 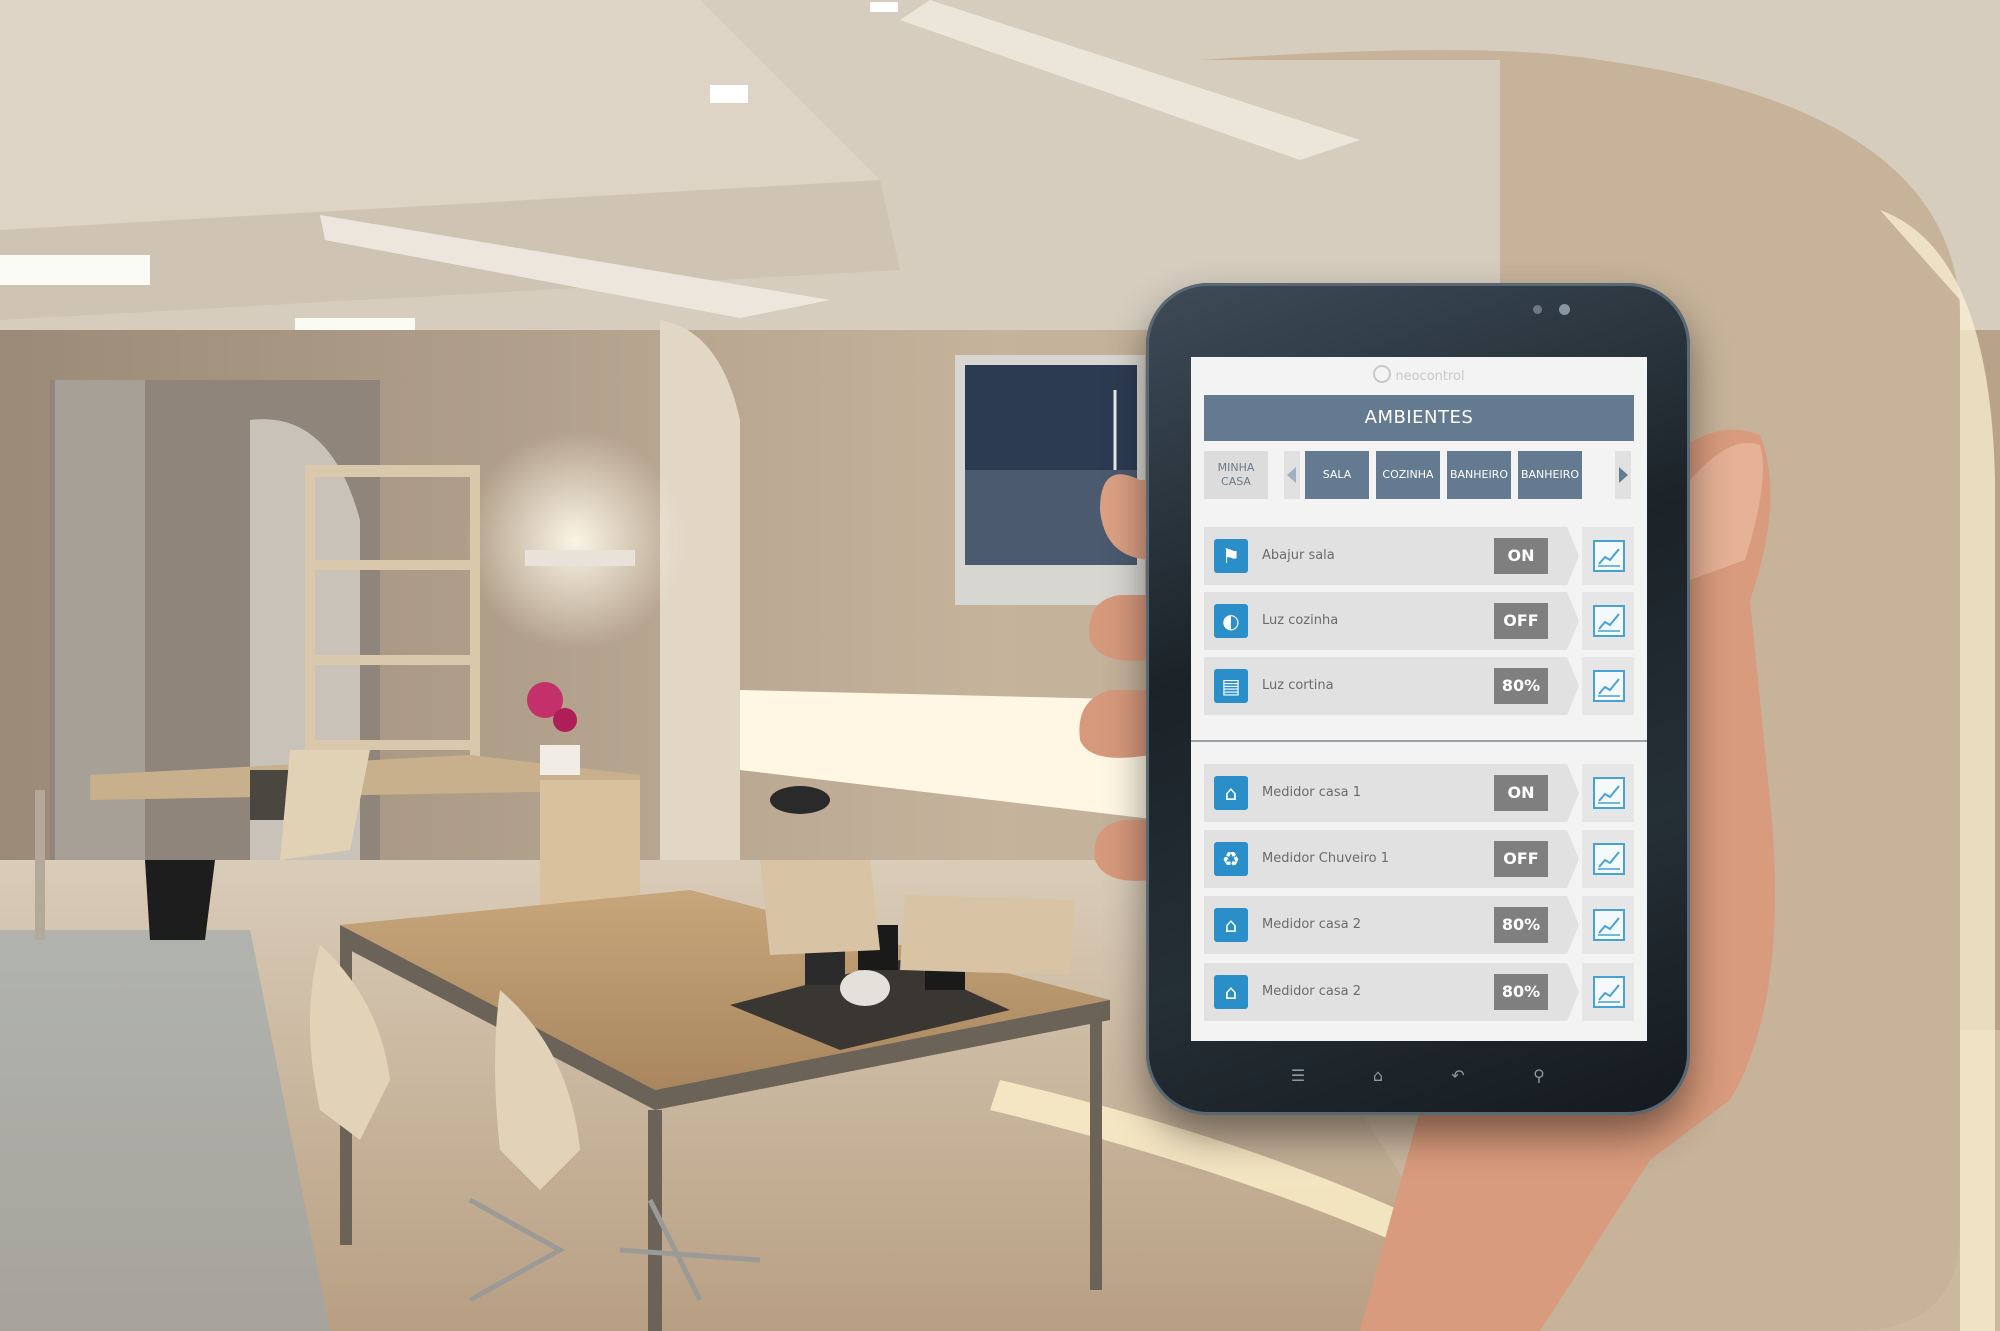 I want to click on device-row: ▤ Luz cortina 80%, so click(x=1419, y=686).